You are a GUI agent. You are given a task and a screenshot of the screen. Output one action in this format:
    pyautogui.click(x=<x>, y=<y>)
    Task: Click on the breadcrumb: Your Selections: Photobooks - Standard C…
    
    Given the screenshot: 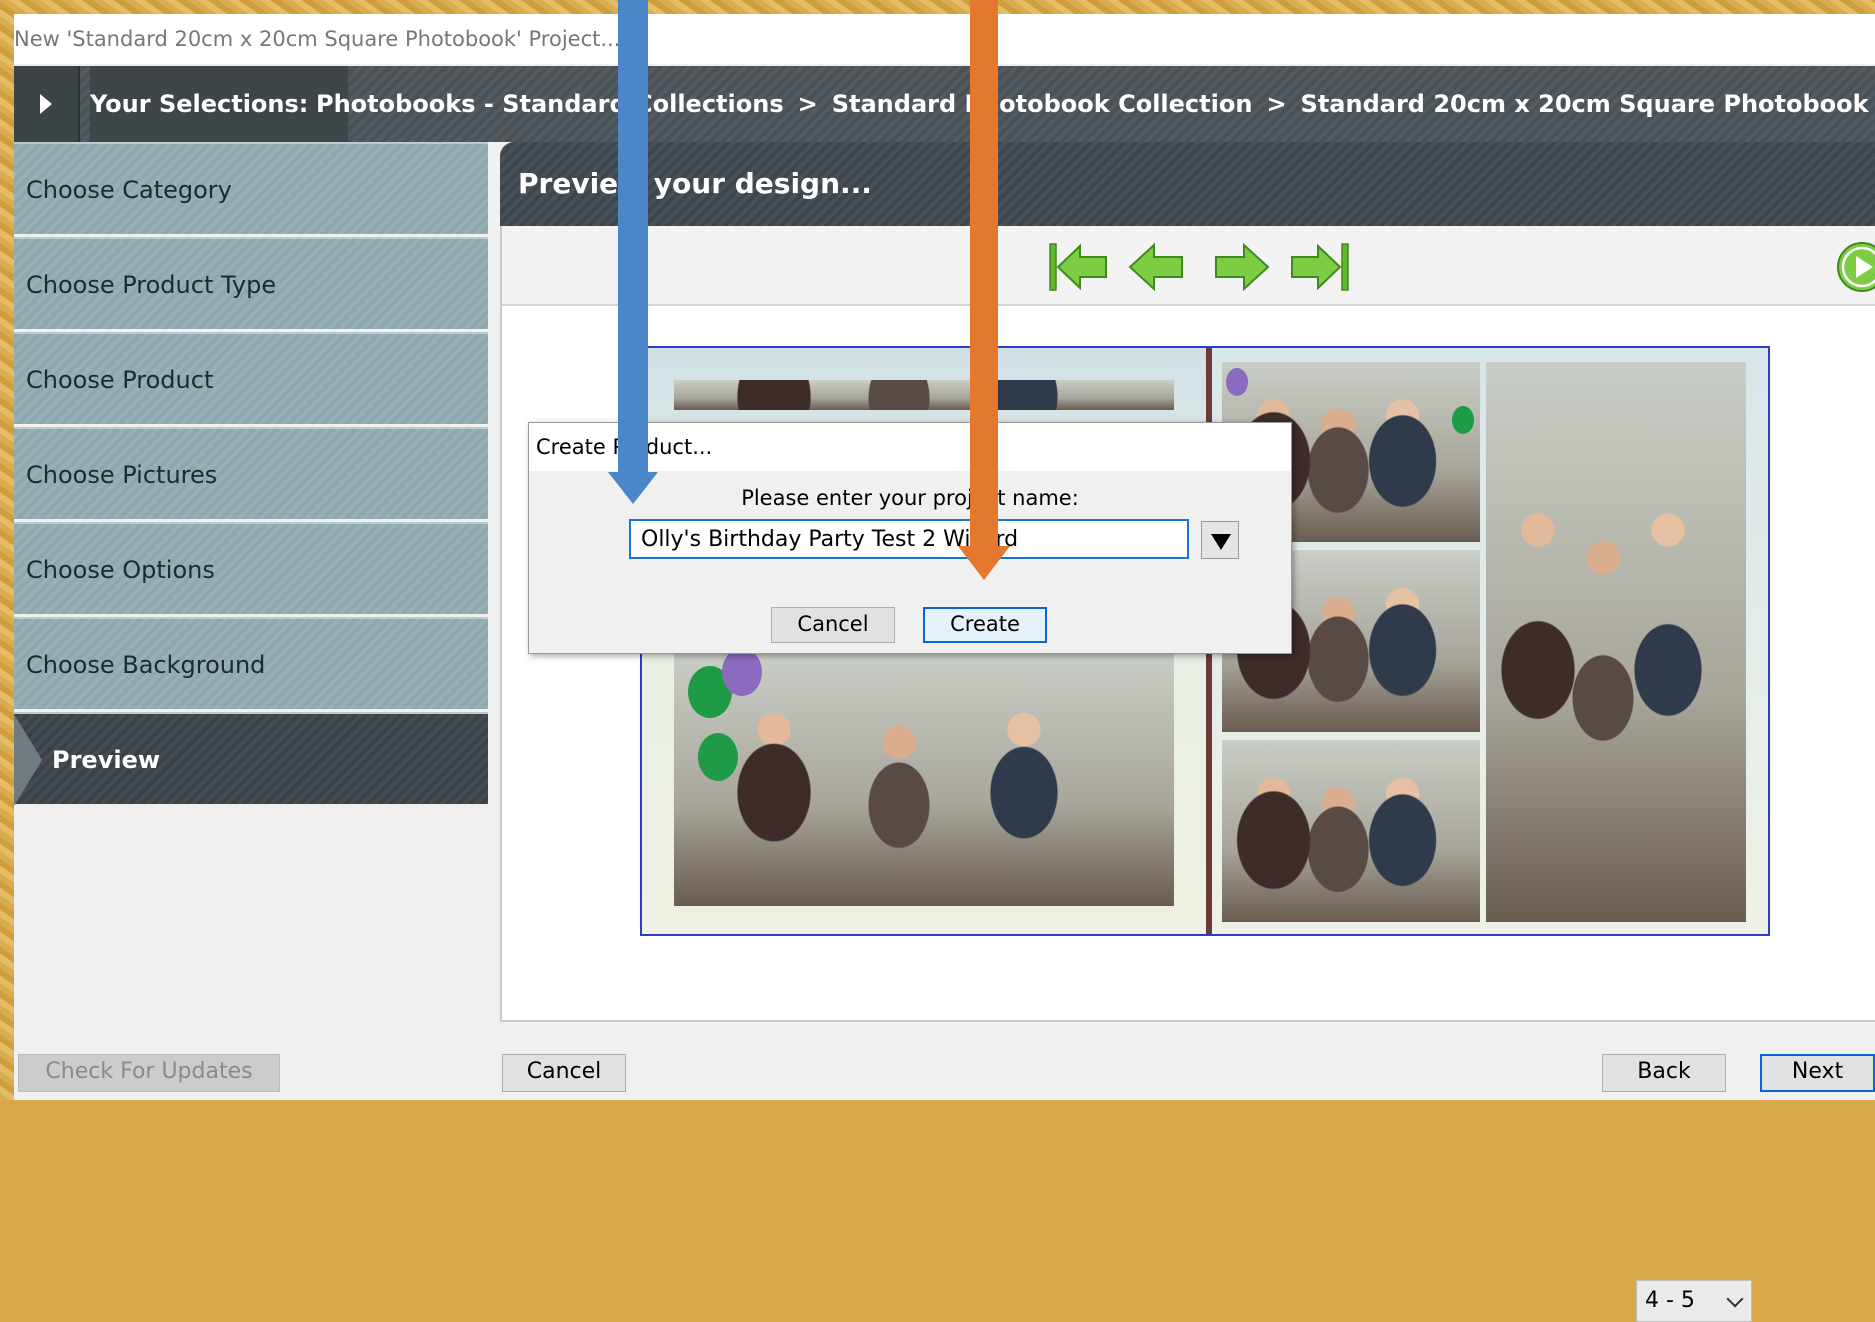 What is the action you would take?
    pyautogui.click(x=944, y=104)
    